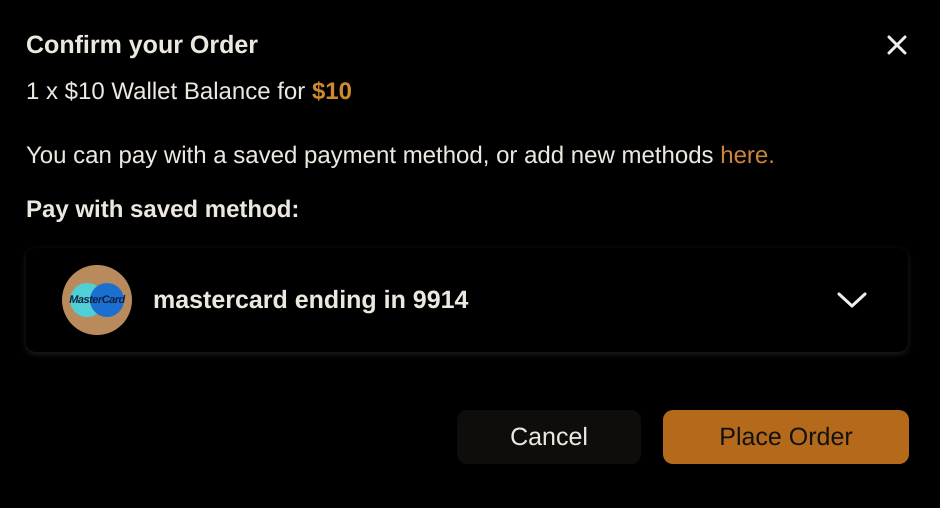 Image resolution: width=940 pixels, height=508 pixels. I want to click on order-price: $10, so click(332, 91).